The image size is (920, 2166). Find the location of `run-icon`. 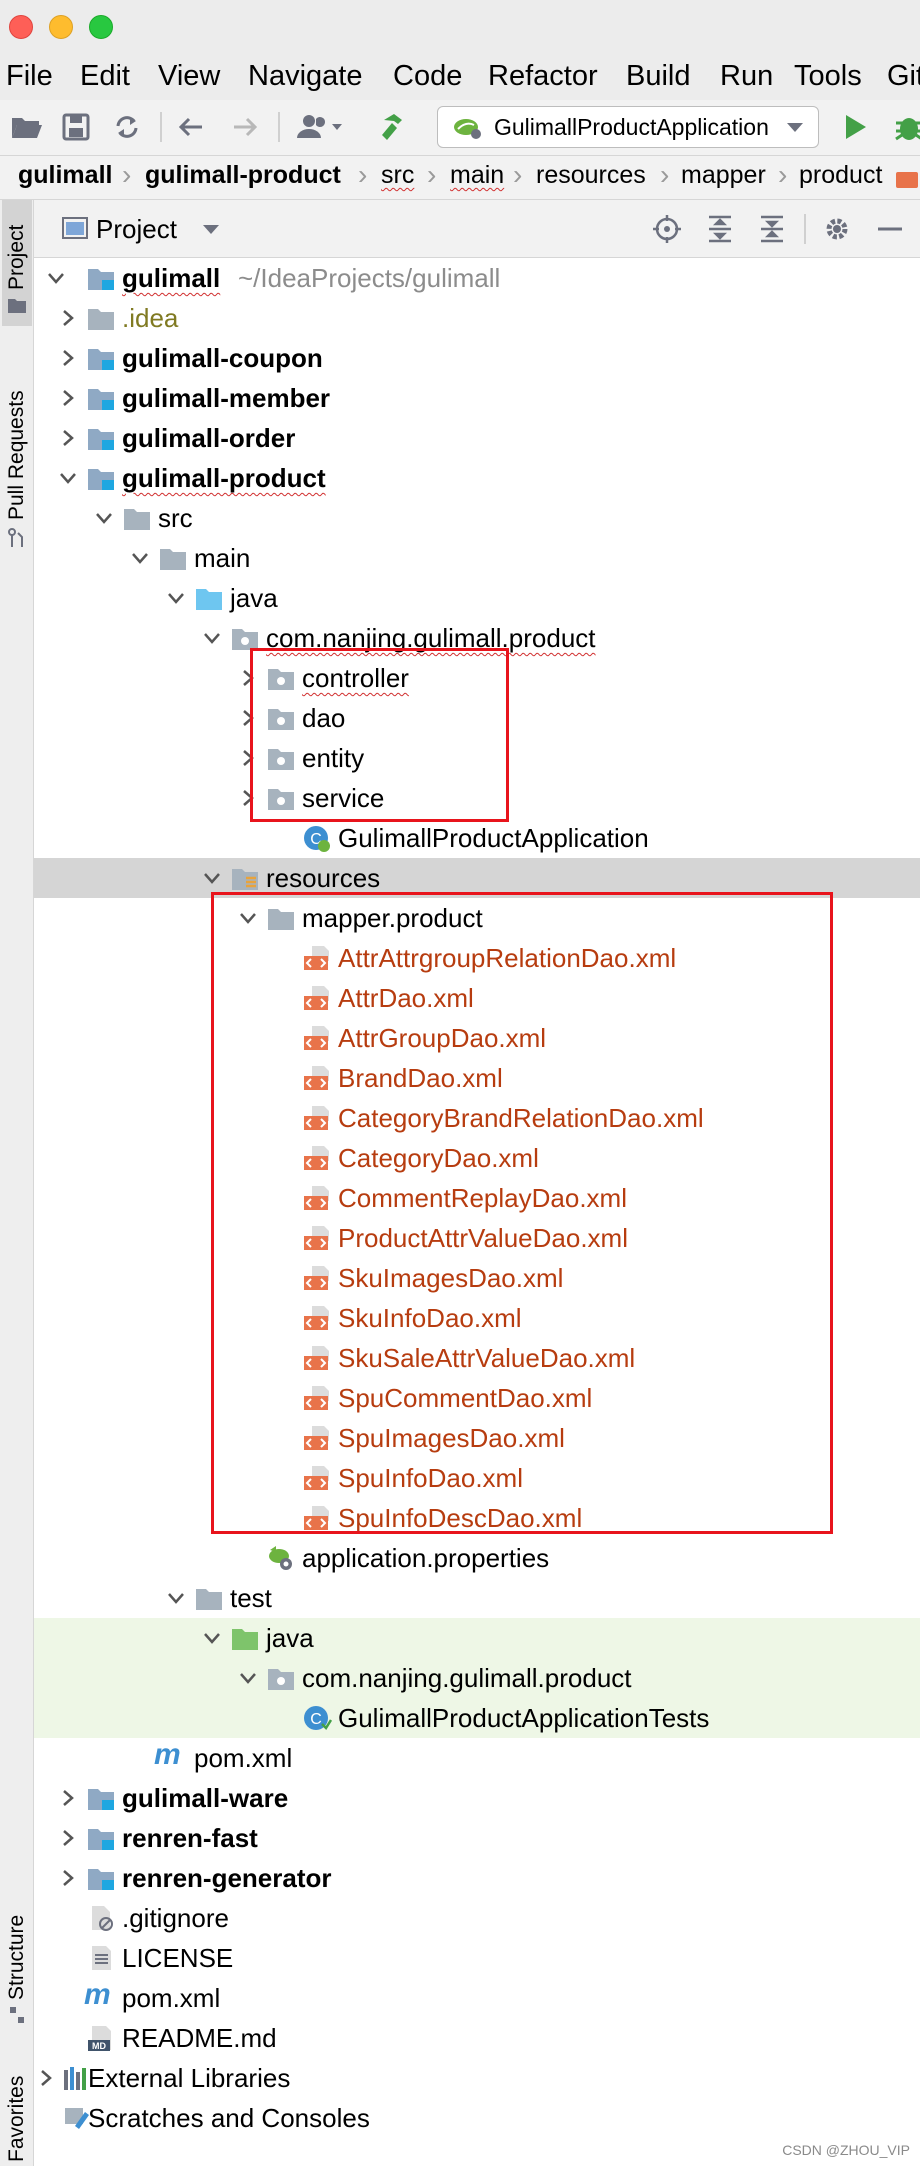

run-icon is located at coordinates (856, 127).